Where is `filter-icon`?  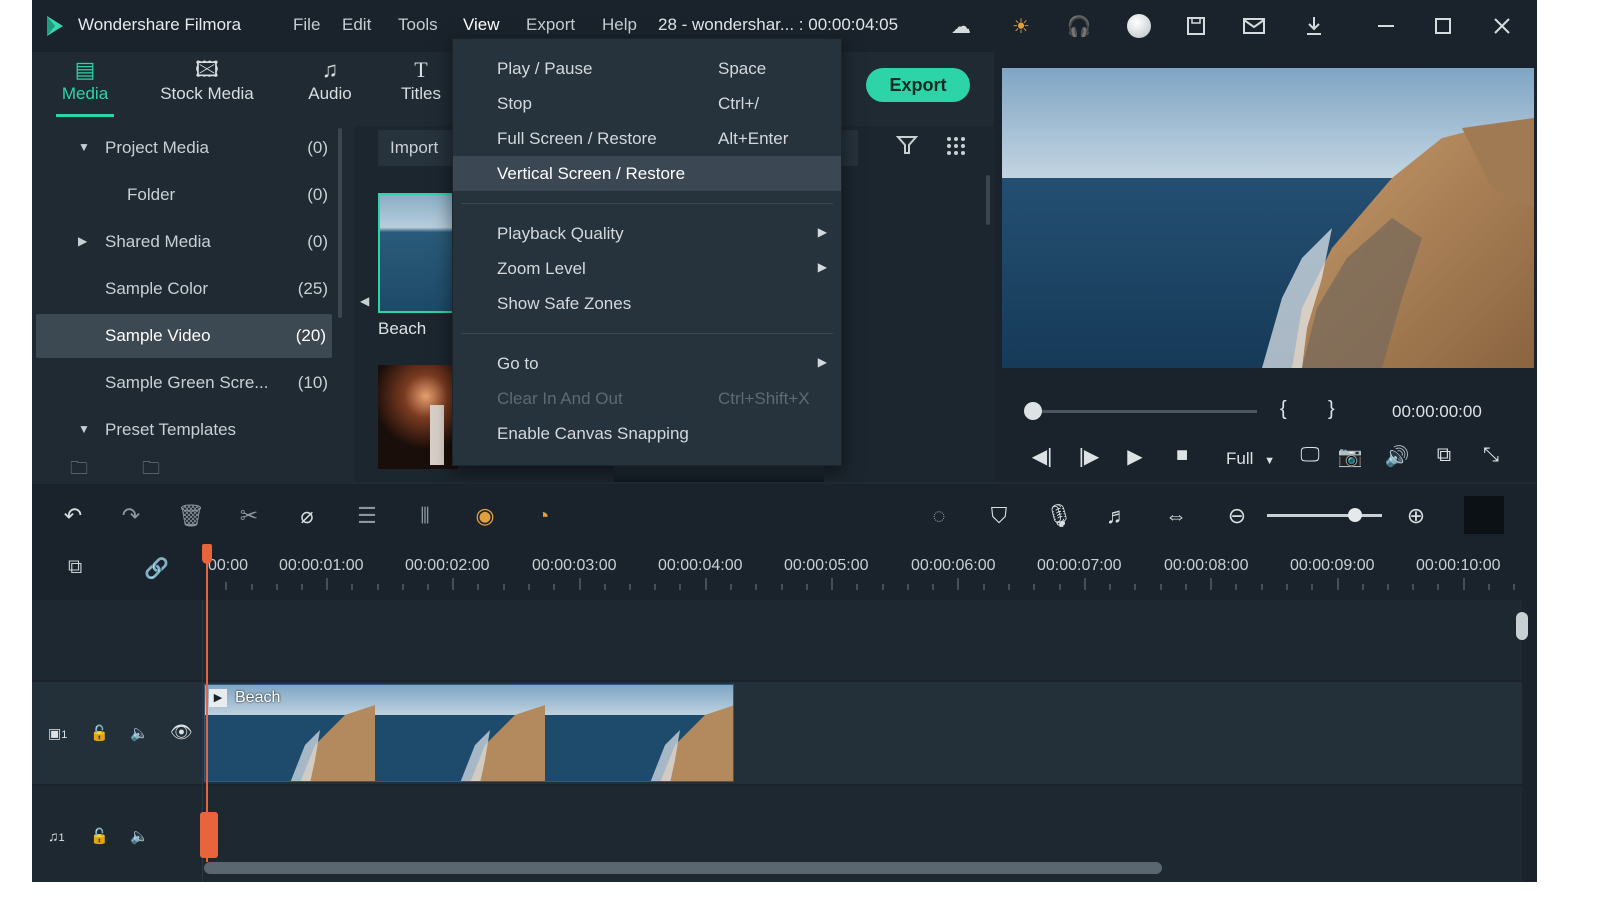
filter-icon is located at coordinates (907, 148).